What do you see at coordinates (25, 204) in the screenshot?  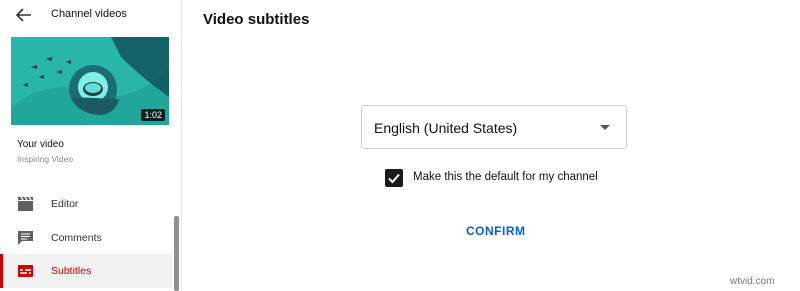 I see `clapperboard-icon` at bounding box center [25, 204].